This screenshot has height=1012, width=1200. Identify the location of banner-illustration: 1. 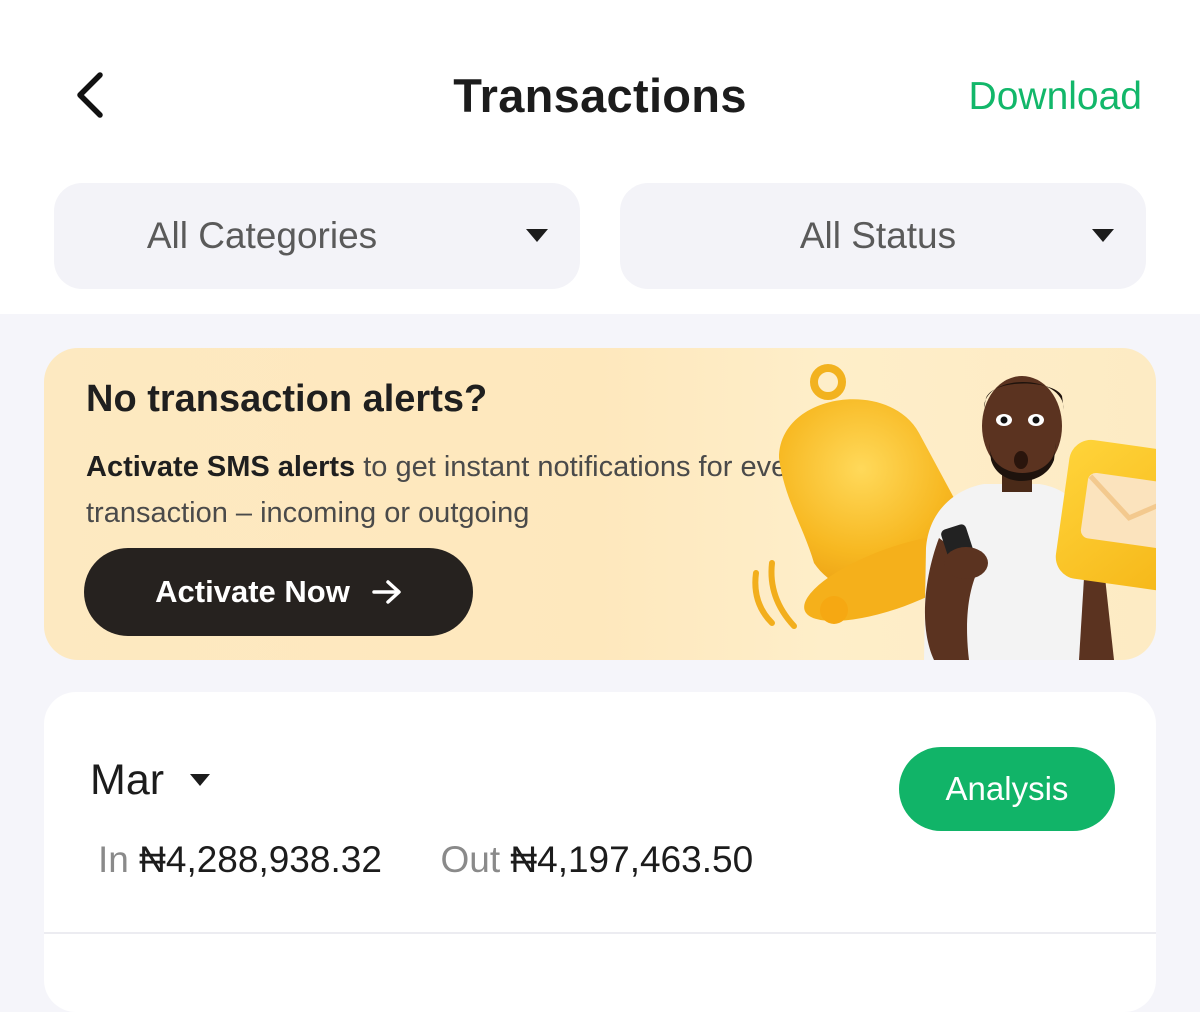
(954, 512).